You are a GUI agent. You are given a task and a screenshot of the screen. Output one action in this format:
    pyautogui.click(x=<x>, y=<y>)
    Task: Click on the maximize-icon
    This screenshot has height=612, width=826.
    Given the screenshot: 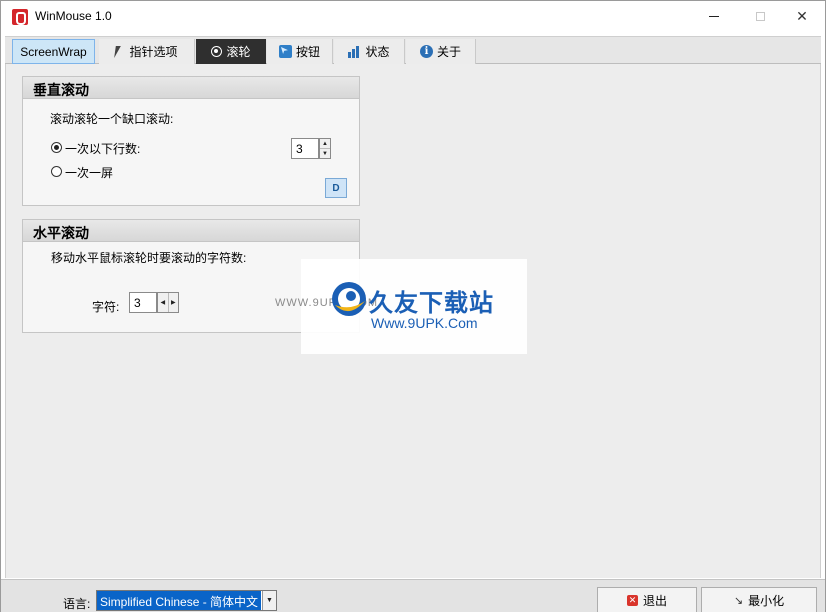 What is the action you would take?
    pyautogui.click(x=760, y=16)
    